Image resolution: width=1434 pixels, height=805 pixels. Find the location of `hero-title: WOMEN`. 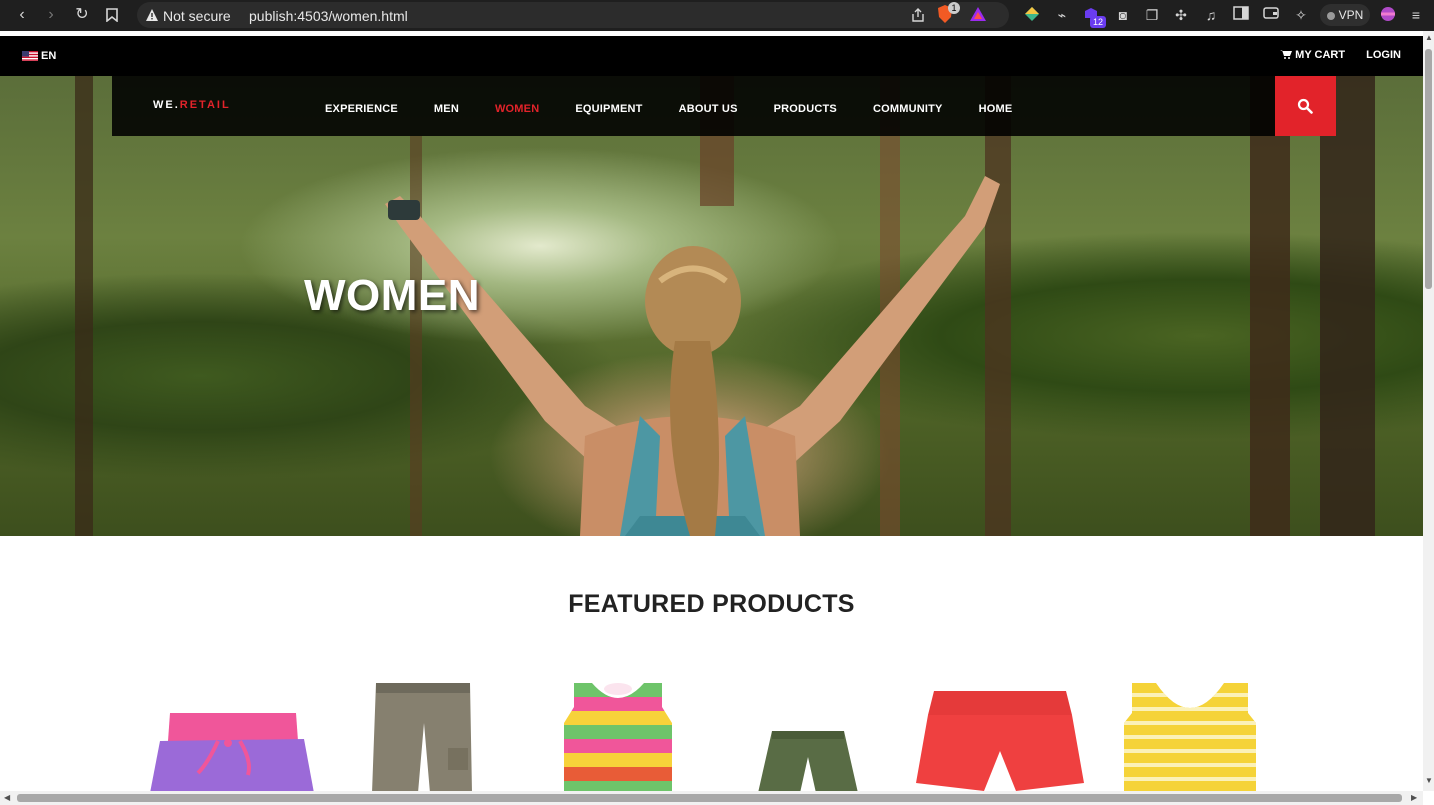

hero-title: WOMEN is located at coordinates (392, 295).